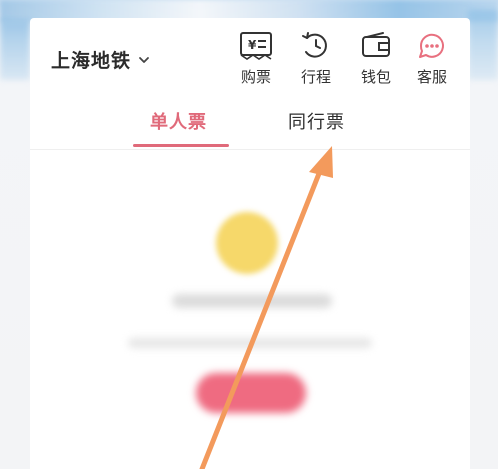 The width and height of the screenshot is (498, 469). What do you see at coordinates (376, 44) in the screenshot?
I see `wallet-icon` at bounding box center [376, 44].